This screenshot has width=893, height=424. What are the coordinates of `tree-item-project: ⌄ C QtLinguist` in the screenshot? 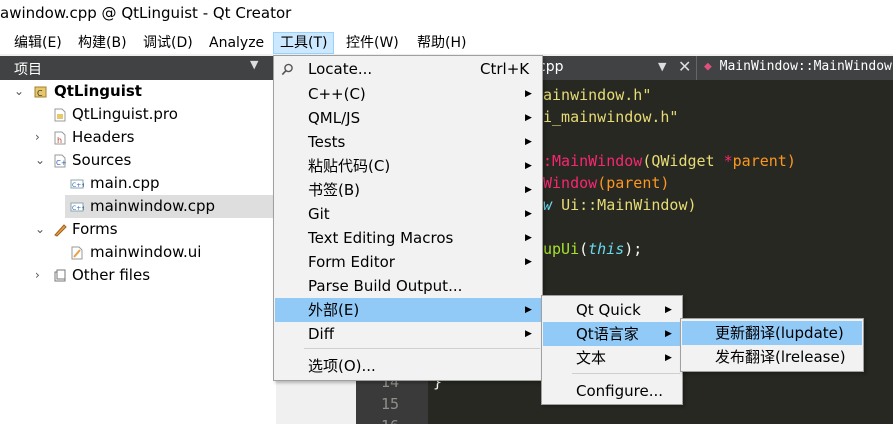 It's located at (138, 91).